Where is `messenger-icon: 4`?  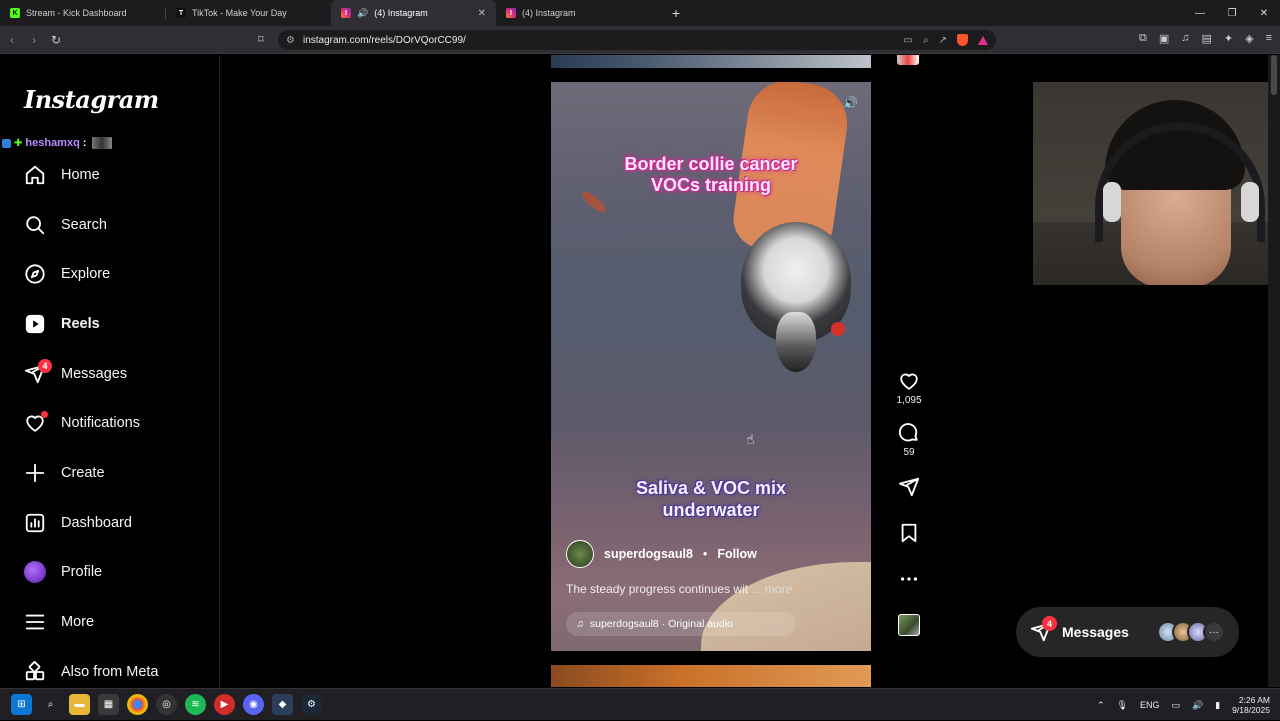
messenger-icon: 4 is located at coordinates (38, 371).